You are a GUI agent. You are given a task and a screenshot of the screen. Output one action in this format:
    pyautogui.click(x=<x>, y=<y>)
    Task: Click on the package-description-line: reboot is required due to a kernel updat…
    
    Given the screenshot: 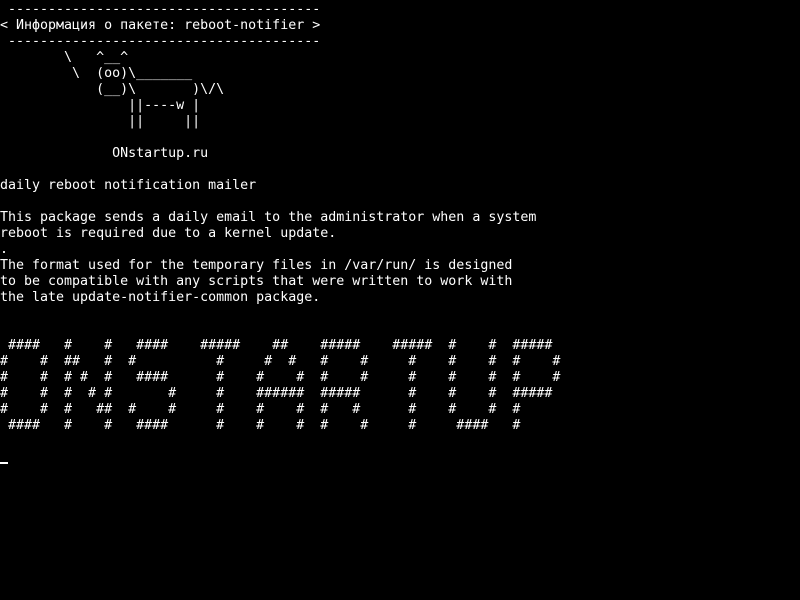 What is the action you would take?
    pyautogui.click(x=168, y=233)
    